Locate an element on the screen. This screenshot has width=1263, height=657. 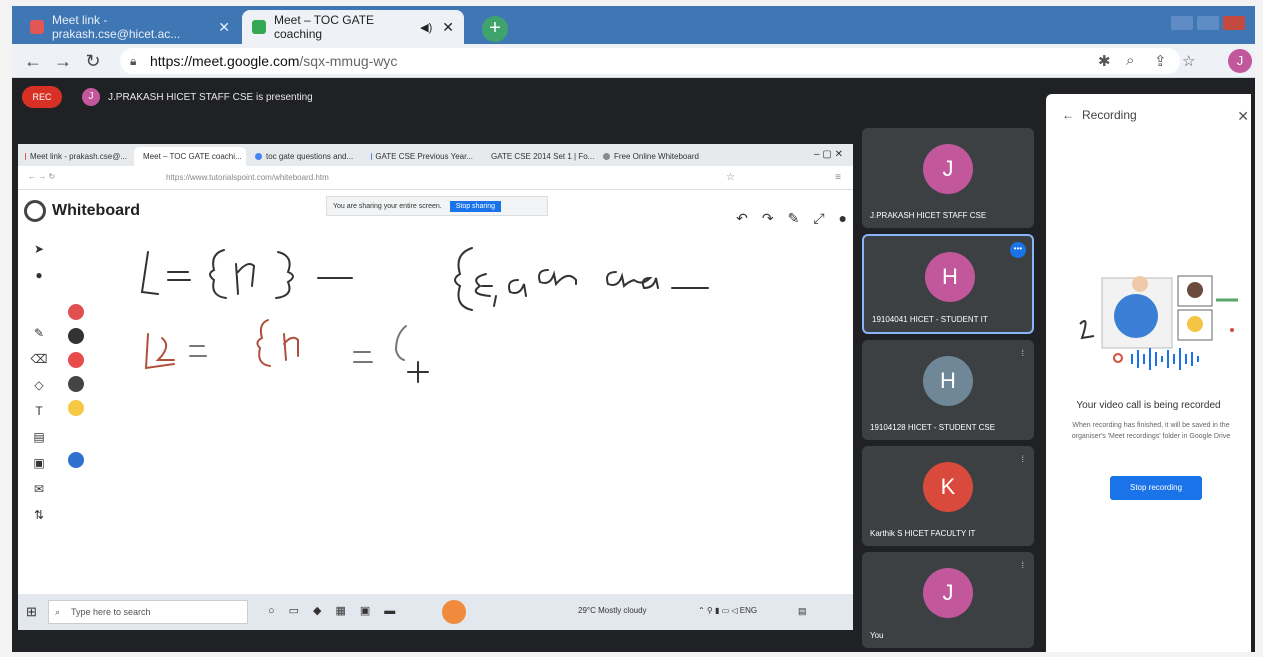
star-icon: ☆ is located at coordinates (730, 177).